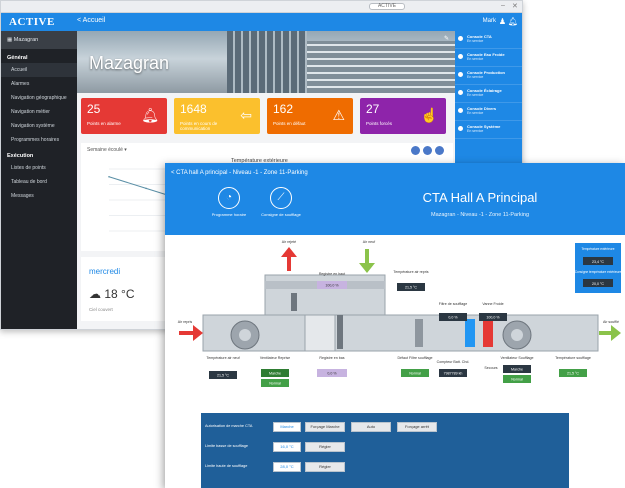  What do you see at coordinates (427, 150) in the screenshot?
I see `settings-icon` at bounding box center [427, 150].